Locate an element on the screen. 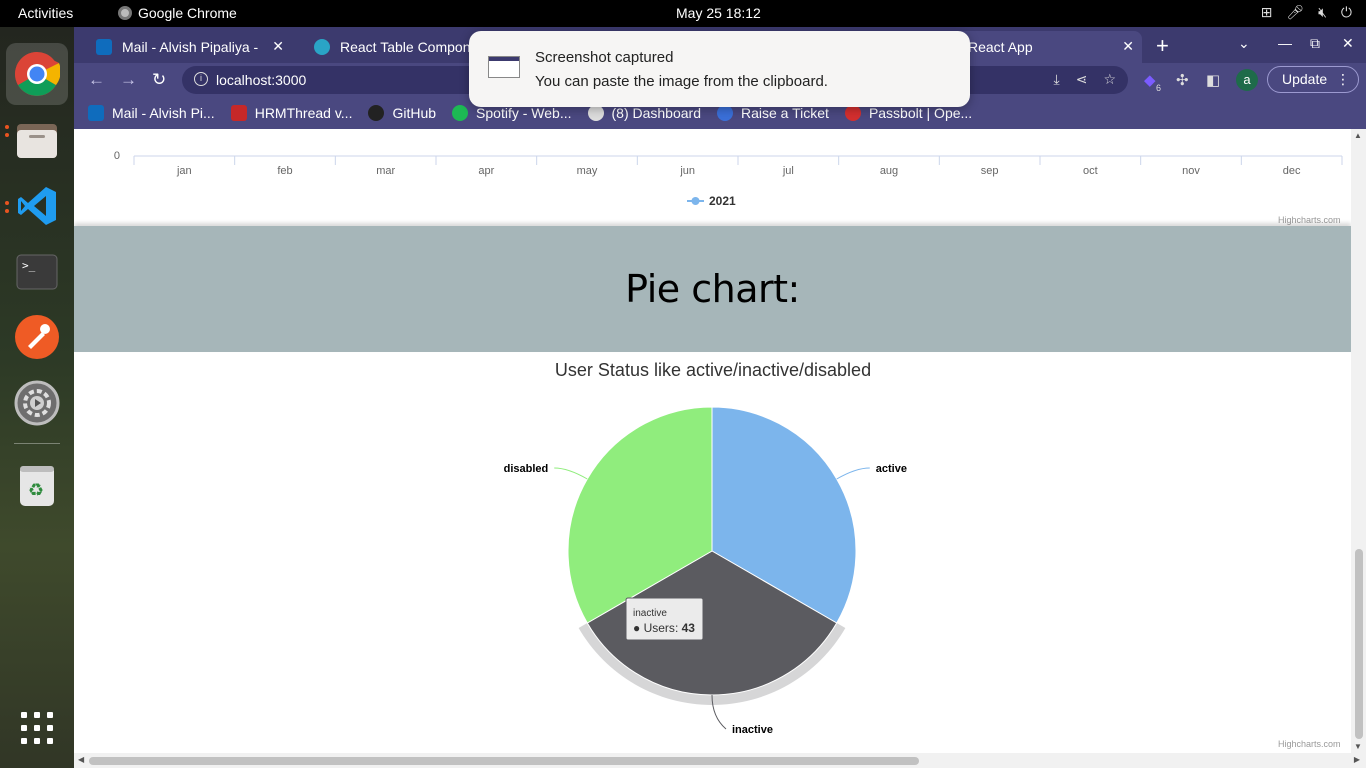 The width and height of the screenshot is (1366, 768). x-tick-label-nov: nov is located at coordinates (1191, 171).